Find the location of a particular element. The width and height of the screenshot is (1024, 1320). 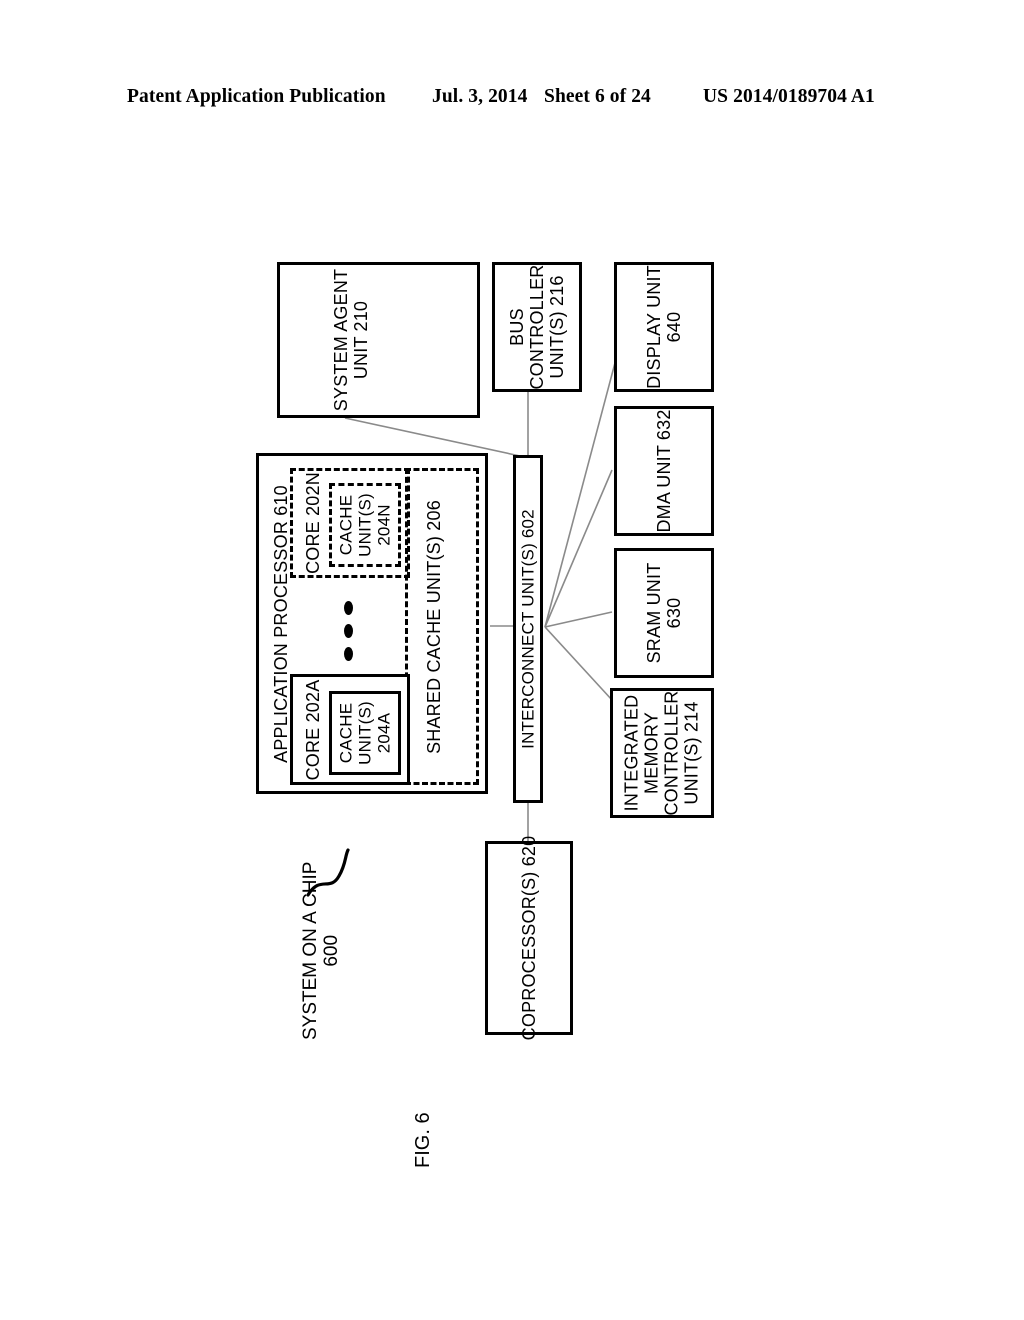

shared-cache-line1: SHARED CACHE UNIT(S) 206 is located at coordinates (433, 626).